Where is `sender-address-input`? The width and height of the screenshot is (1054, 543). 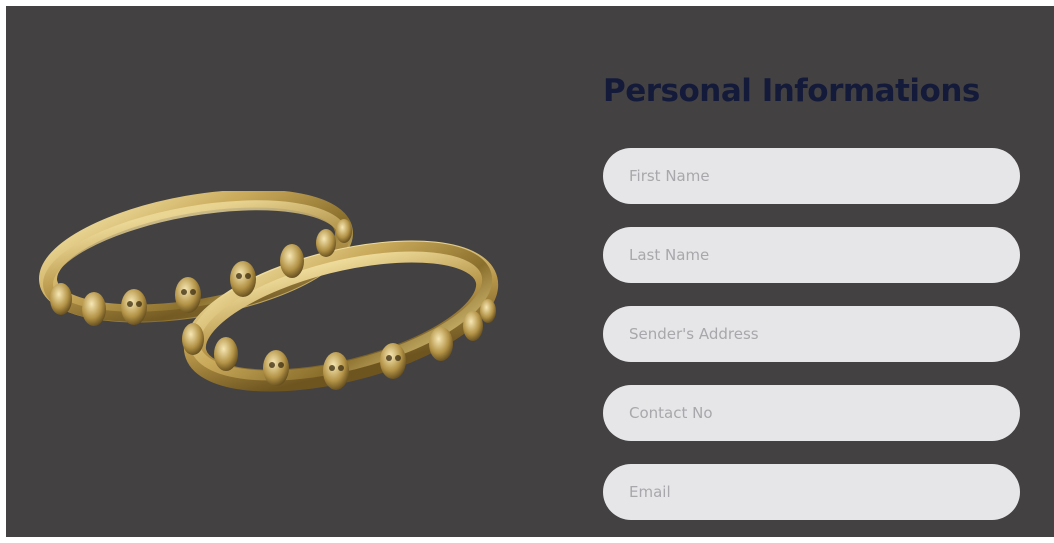 sender-address-input is located at coordinates (811, 334).